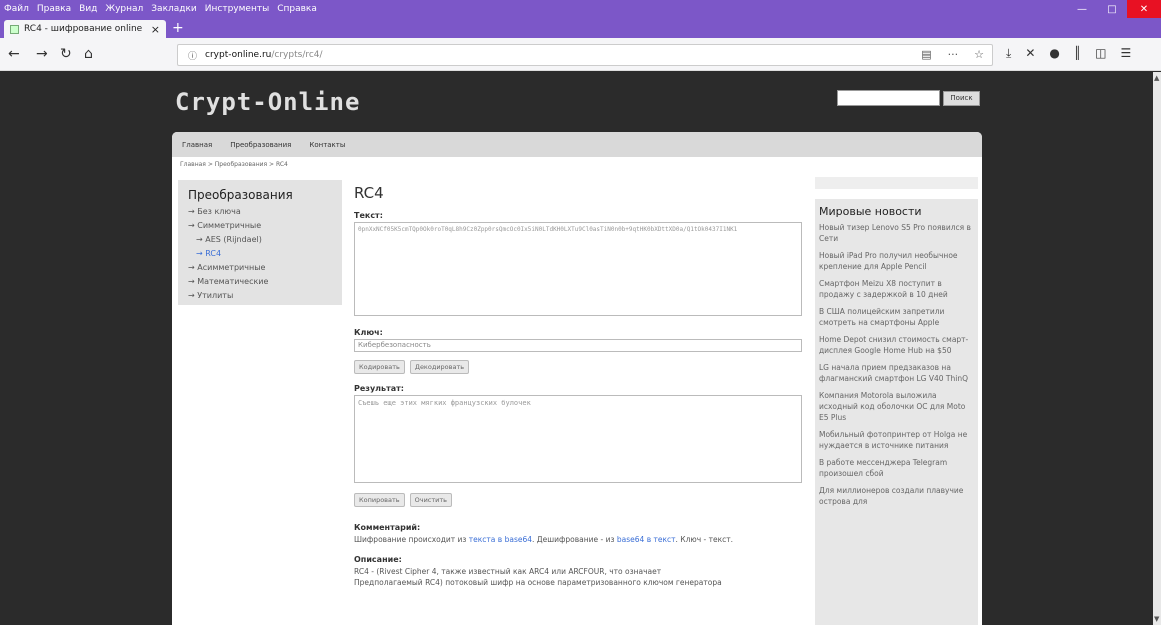 The image size is (1161, 625). What do you see at coordinates (1077, 53) in the screenshot?
I see `library-icon: ║` at bounding box center [1077, 53].